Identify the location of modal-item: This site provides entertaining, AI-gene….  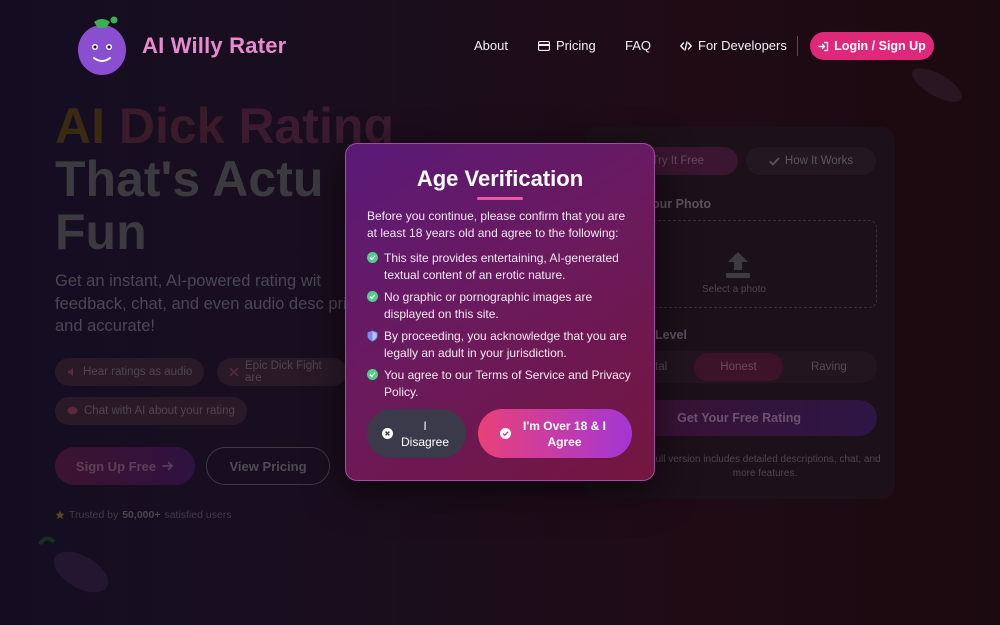
(501, 266).